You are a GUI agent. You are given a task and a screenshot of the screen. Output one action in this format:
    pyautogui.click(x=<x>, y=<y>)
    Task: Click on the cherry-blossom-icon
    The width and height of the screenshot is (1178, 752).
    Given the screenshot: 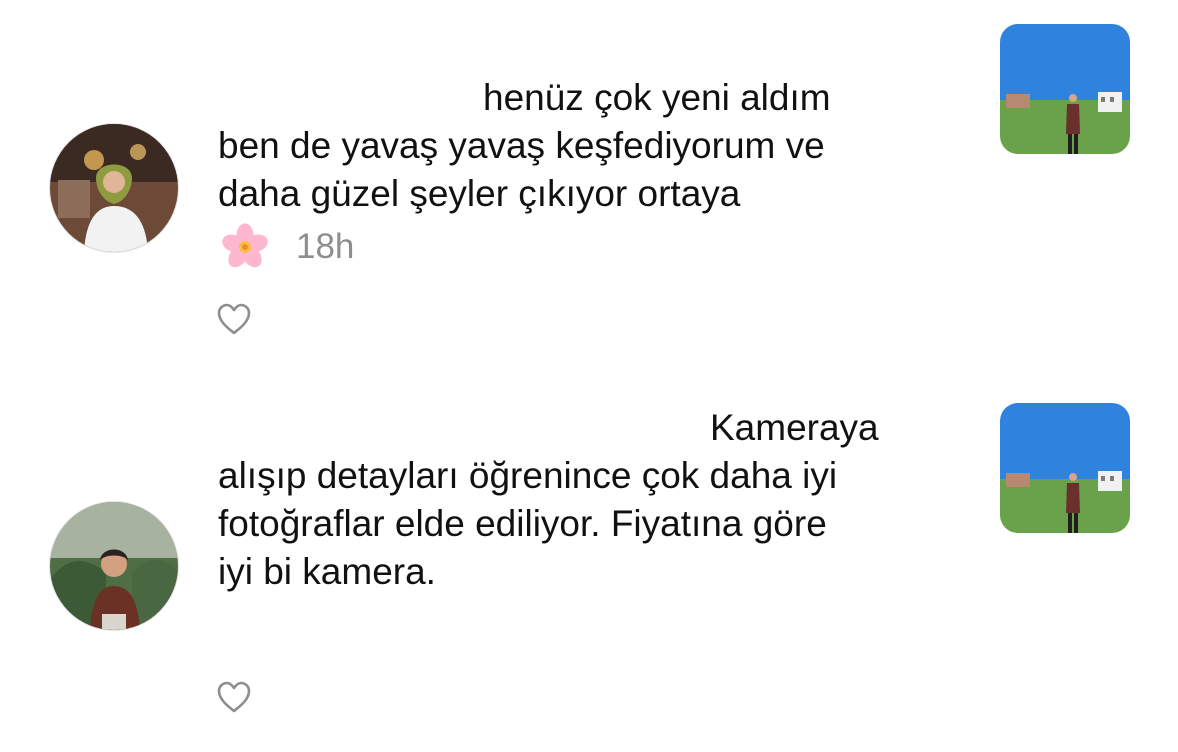 What is the action you would take?
    pyautogui.click(x=245, y=247)
    